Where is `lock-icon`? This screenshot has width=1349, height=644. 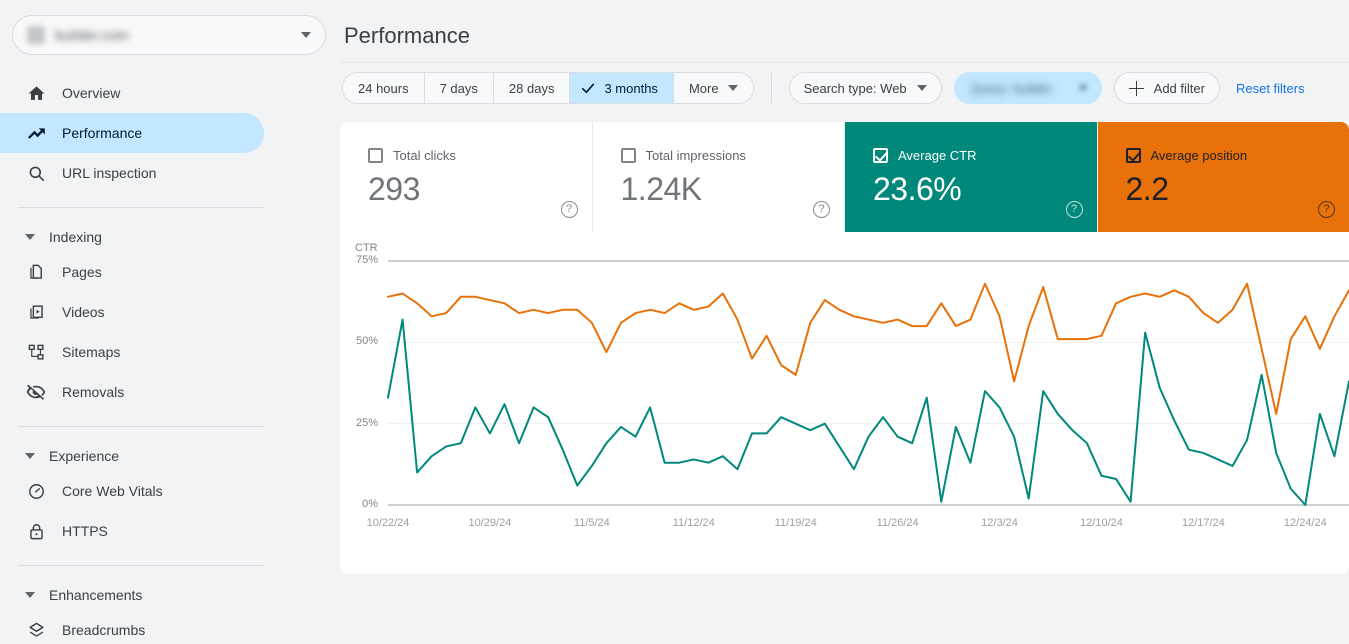
lock-icon is located at coordinates (36, 531).